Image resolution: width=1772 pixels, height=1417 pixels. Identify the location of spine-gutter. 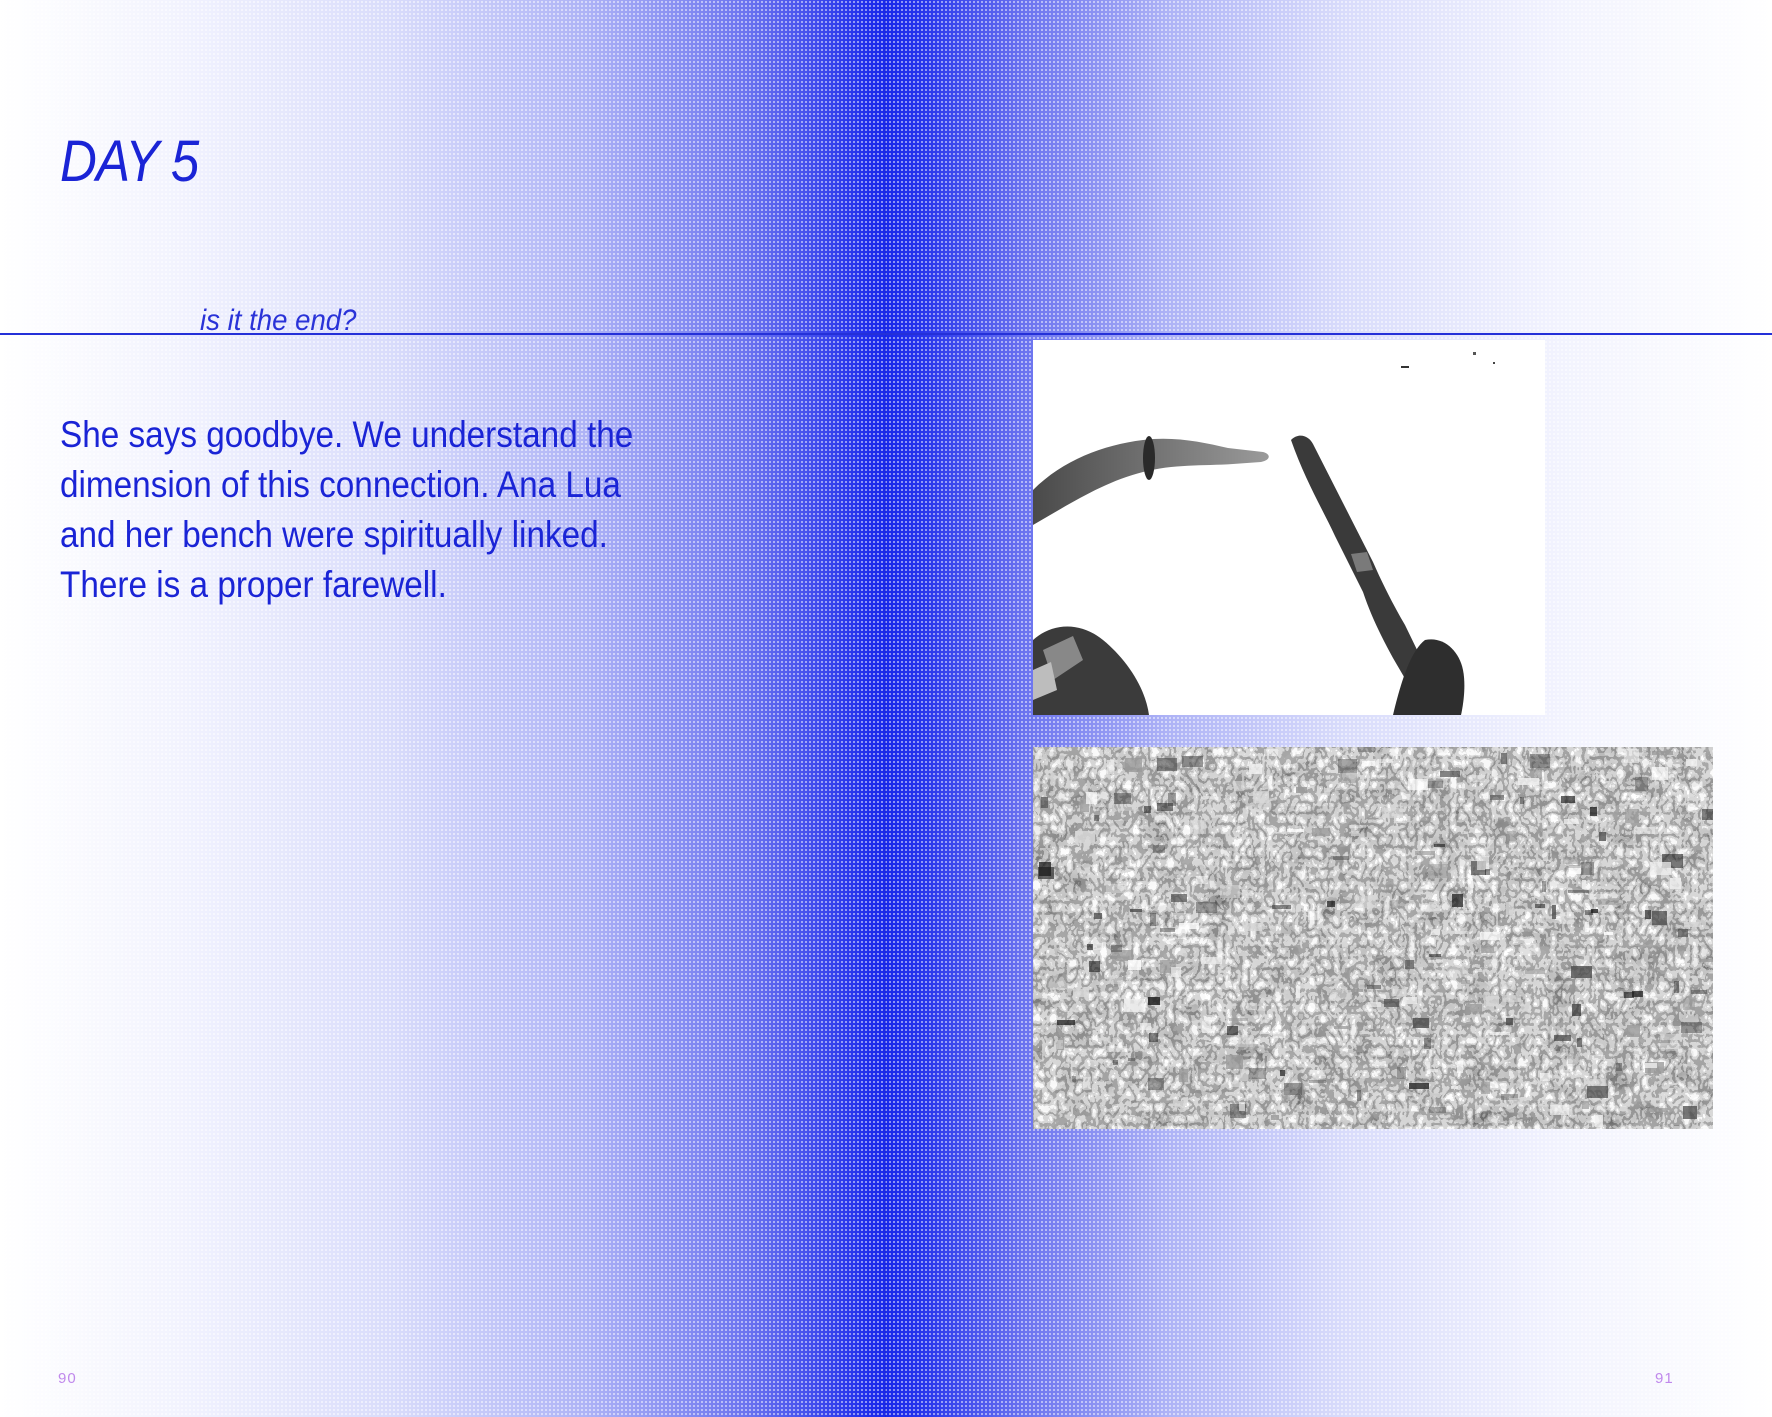
(885, 708).